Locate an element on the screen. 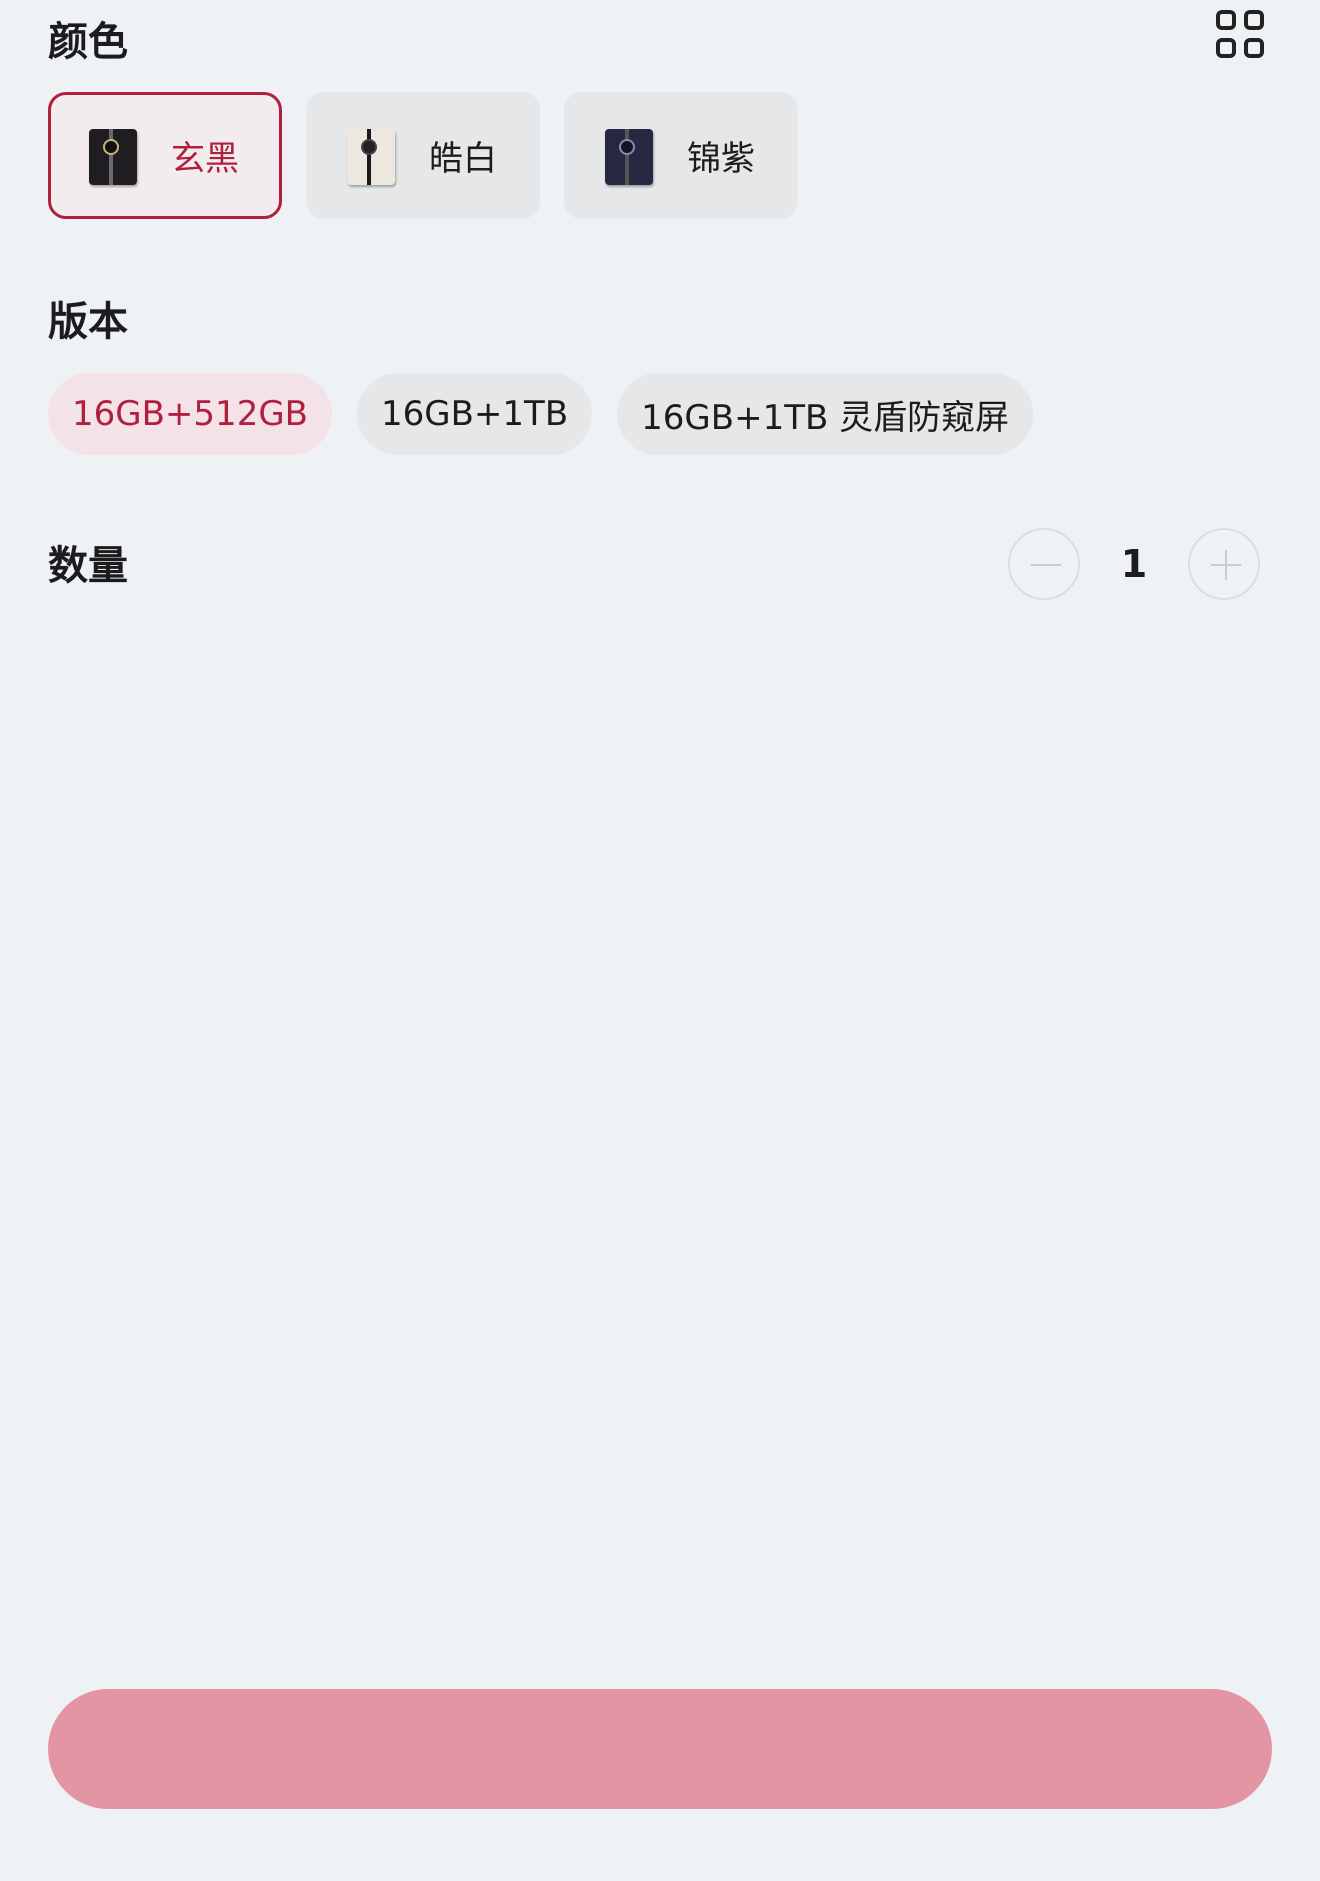 The width and height of the screenshot is (1320, 1881). phone-black-thumbnail is located at coordinates (113, 156).